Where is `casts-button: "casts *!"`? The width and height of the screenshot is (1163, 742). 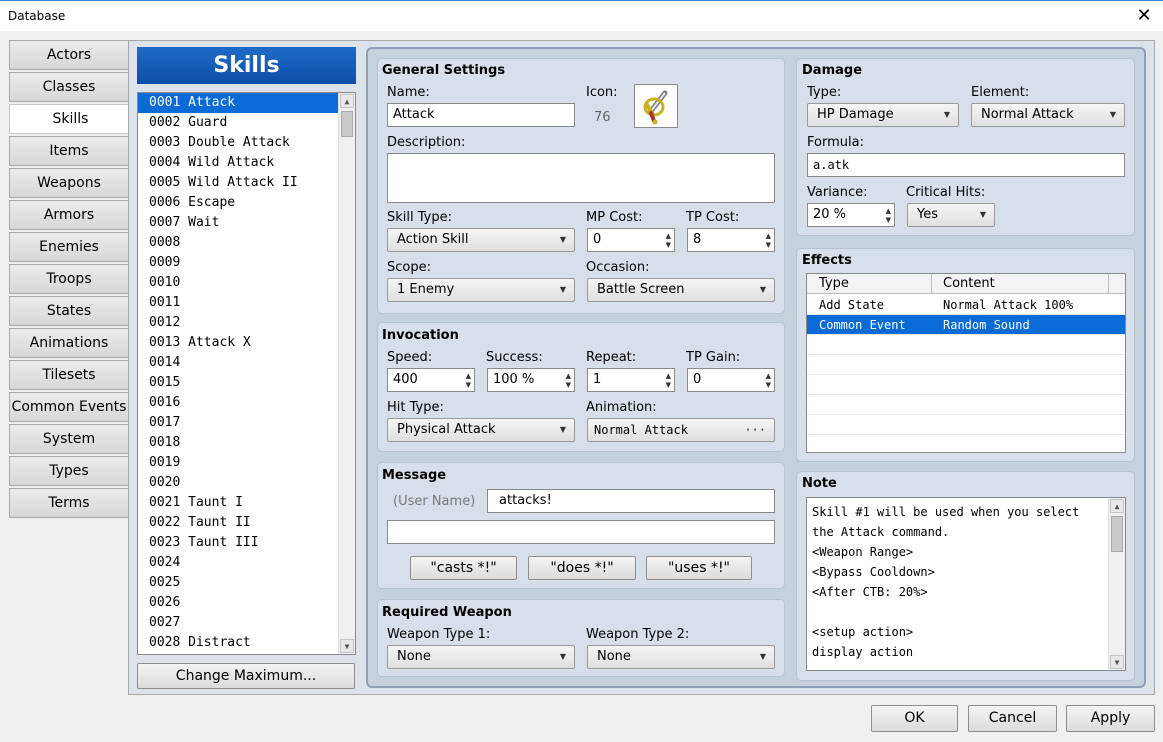
casts-button: "casts *!" is located at coordinates (463, 568).